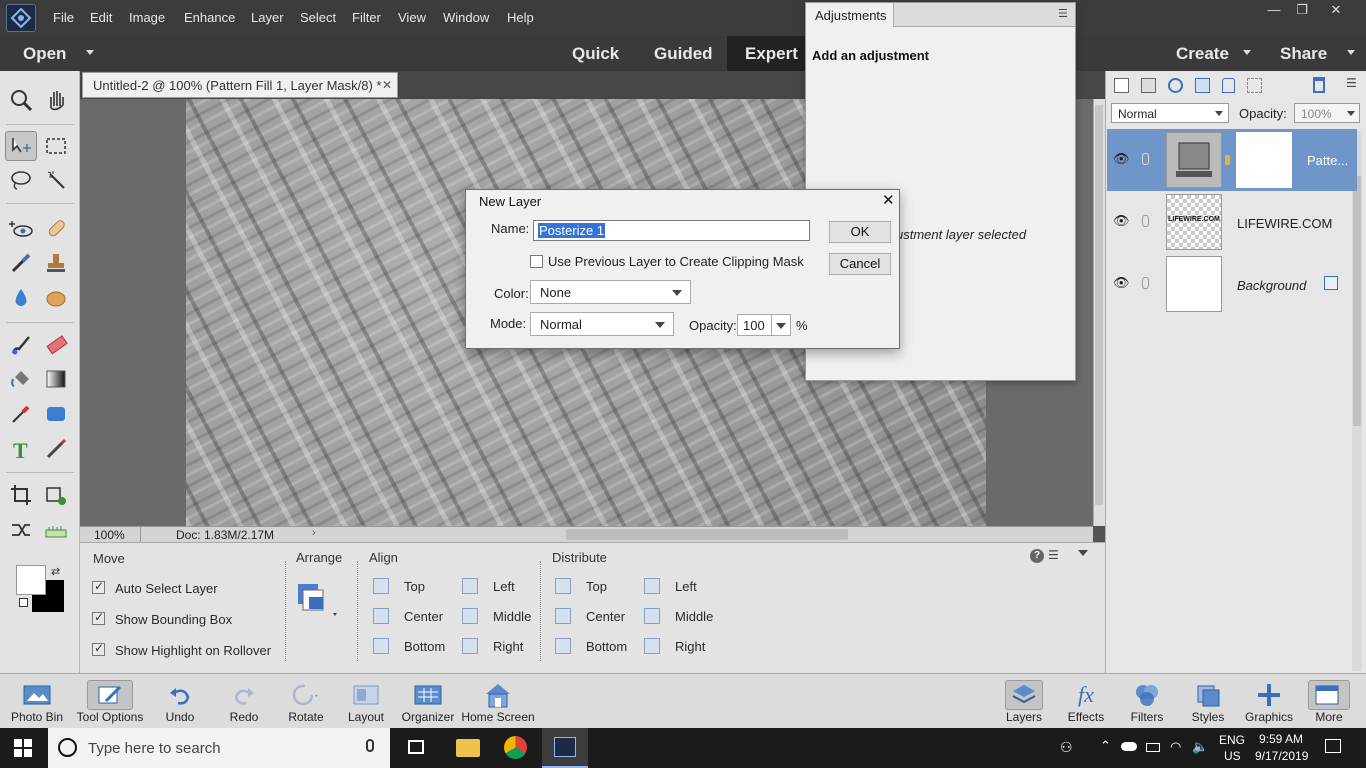 The height and width of the screenshot is (768, 1366). Describe the element at coordinates (414, 586) in the screenshot. I see `align-top-label: Top` at that location.